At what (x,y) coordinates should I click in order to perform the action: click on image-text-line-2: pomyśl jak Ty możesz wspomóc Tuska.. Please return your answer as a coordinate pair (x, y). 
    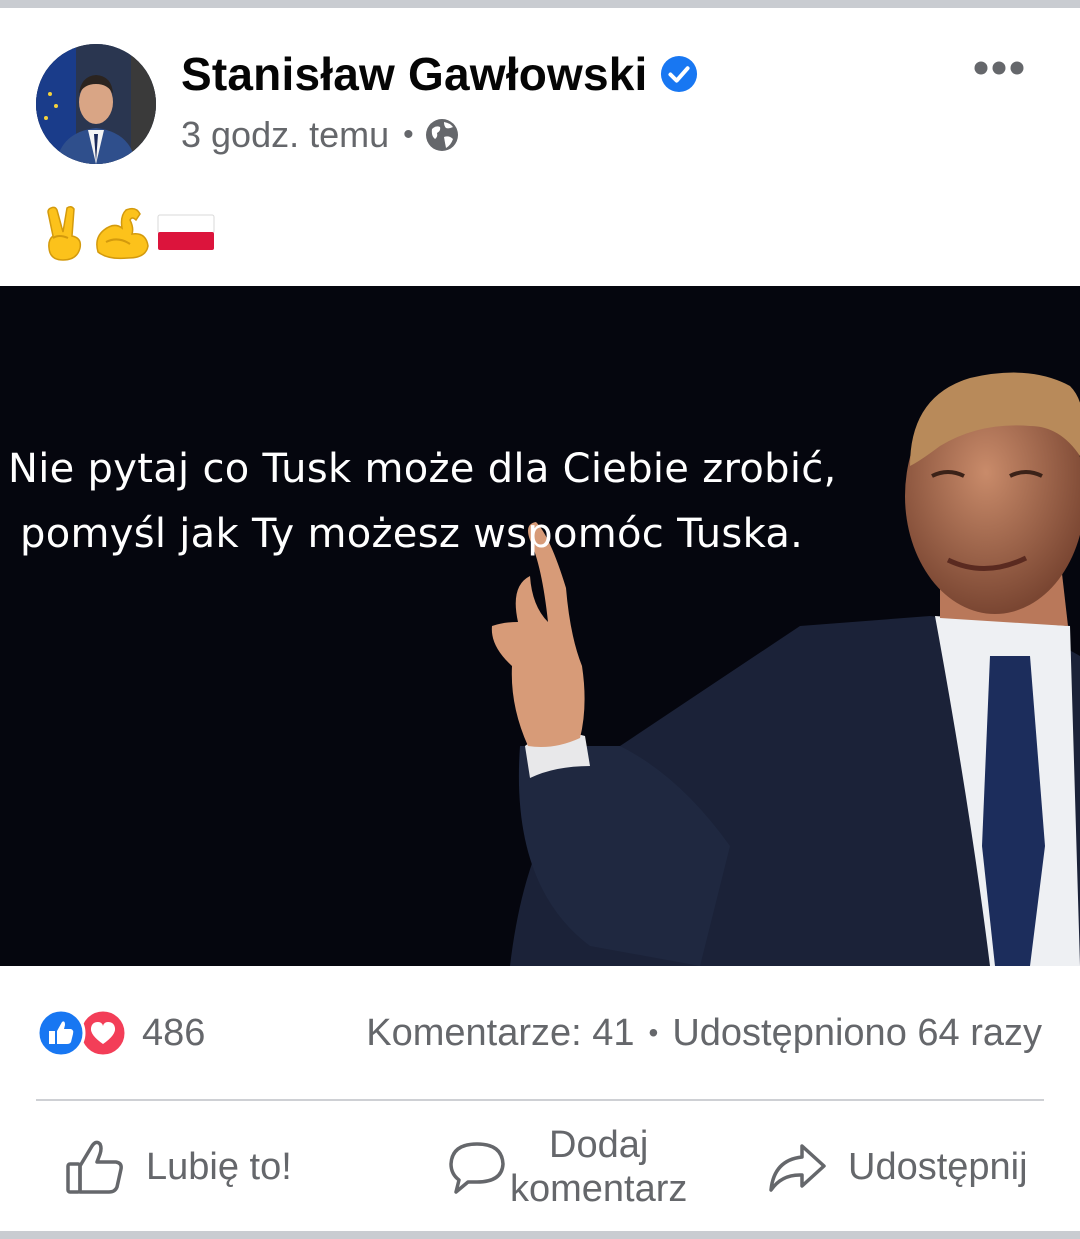
    Looking at the image, I should click on (412, 534).